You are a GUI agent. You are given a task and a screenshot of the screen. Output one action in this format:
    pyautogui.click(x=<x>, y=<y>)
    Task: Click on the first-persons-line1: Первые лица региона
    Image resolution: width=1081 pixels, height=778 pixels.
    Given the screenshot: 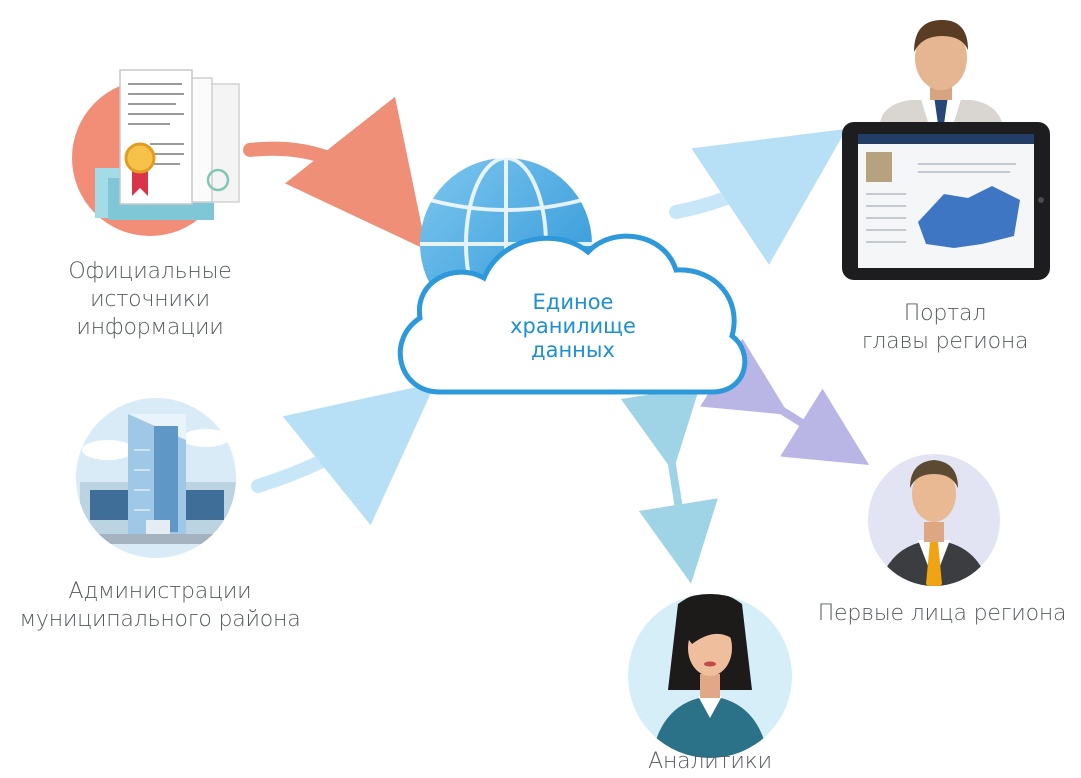 What is the action you would take?
    pyautogui.click(x=942, y=613)
    